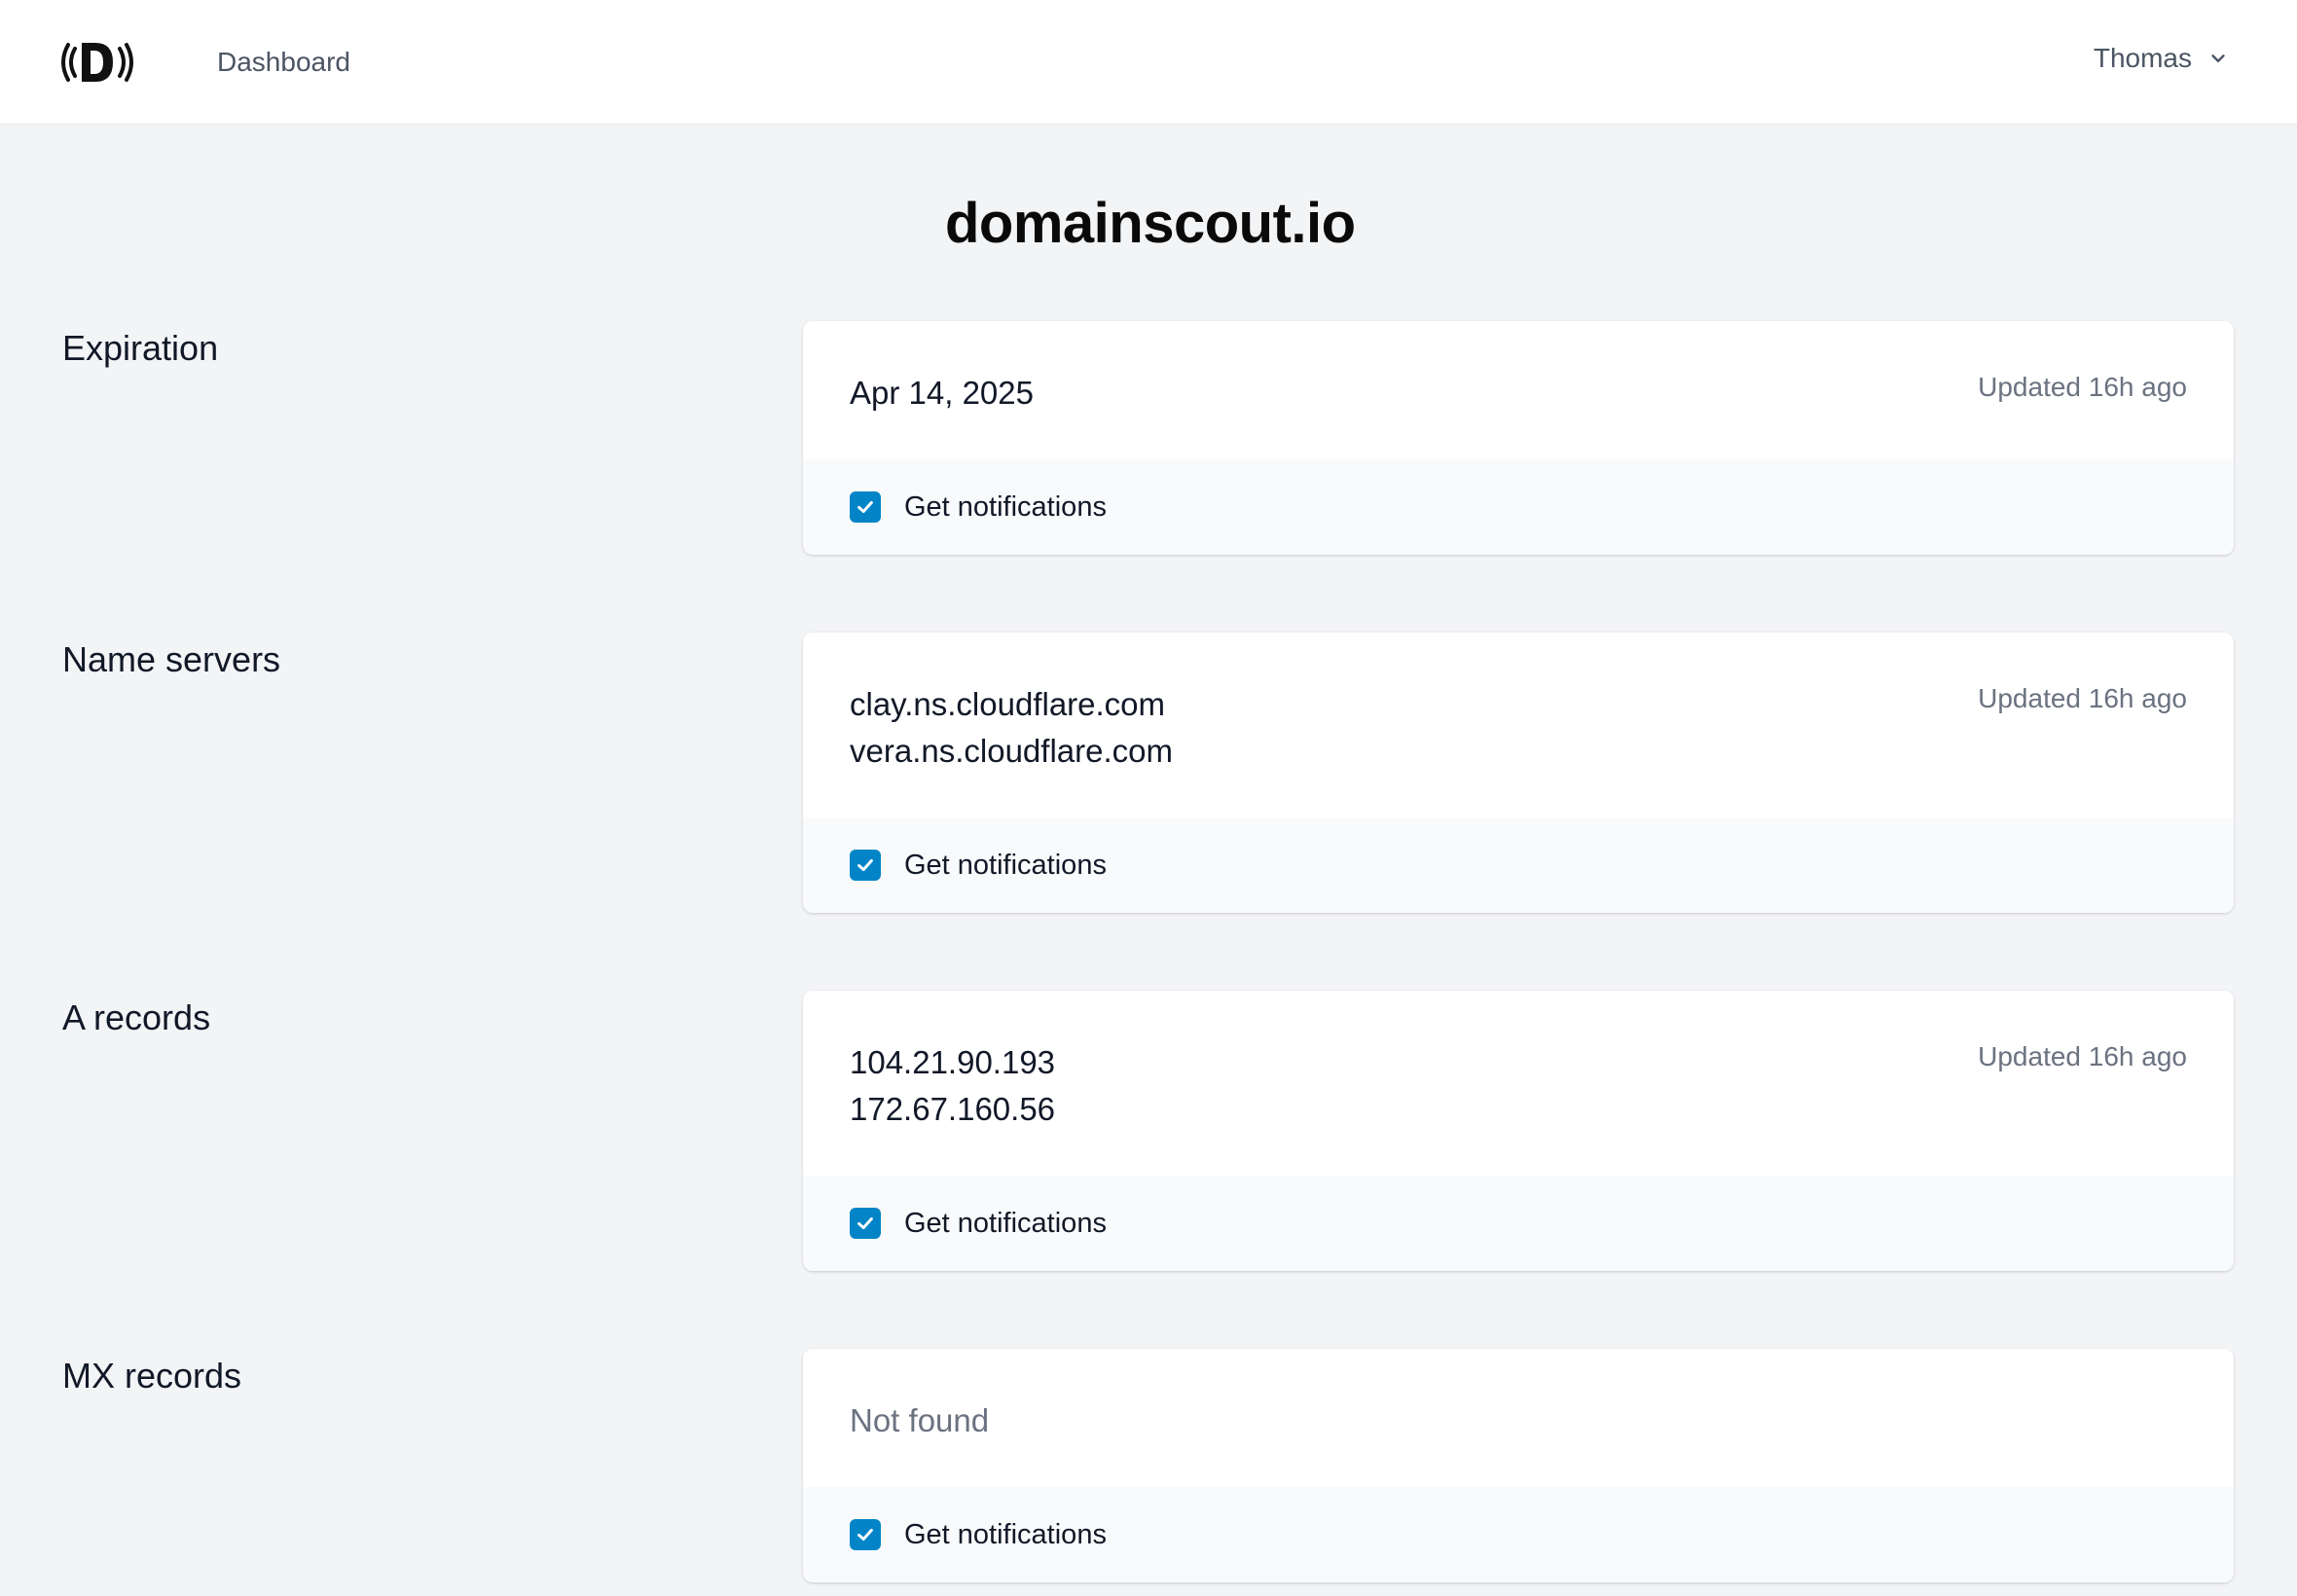  I want to click on card-mx-records: Not found Get notifications, so click(1518, 1465).